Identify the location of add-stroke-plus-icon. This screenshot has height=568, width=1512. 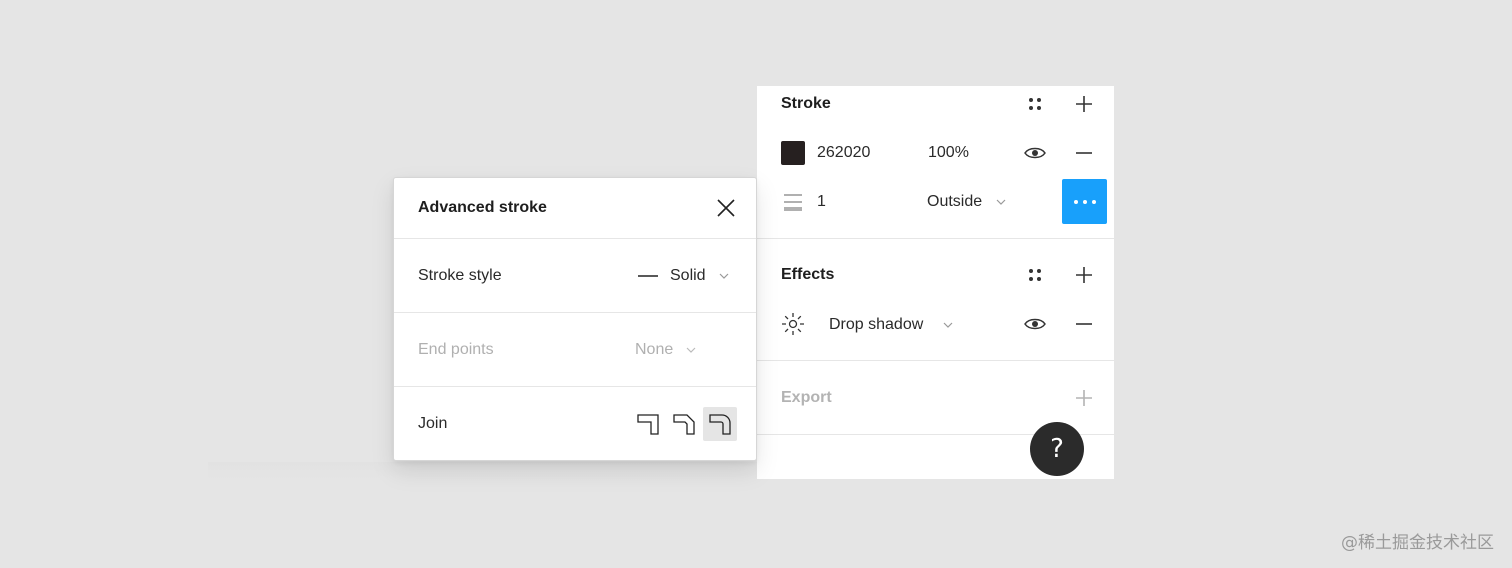
(1084, 104).